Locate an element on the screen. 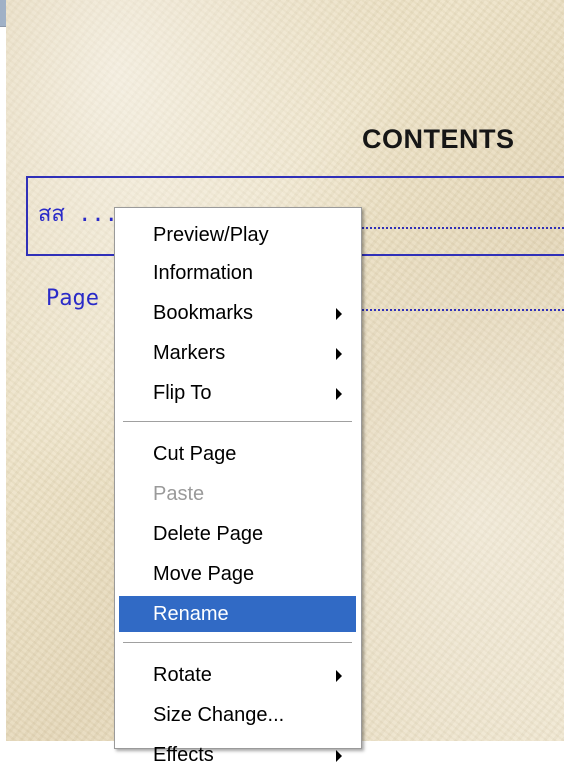 Image resolution: width=564 pixels, height=773 pixels. menu-item-label: Delete Page is located at coordinates (208, 534).